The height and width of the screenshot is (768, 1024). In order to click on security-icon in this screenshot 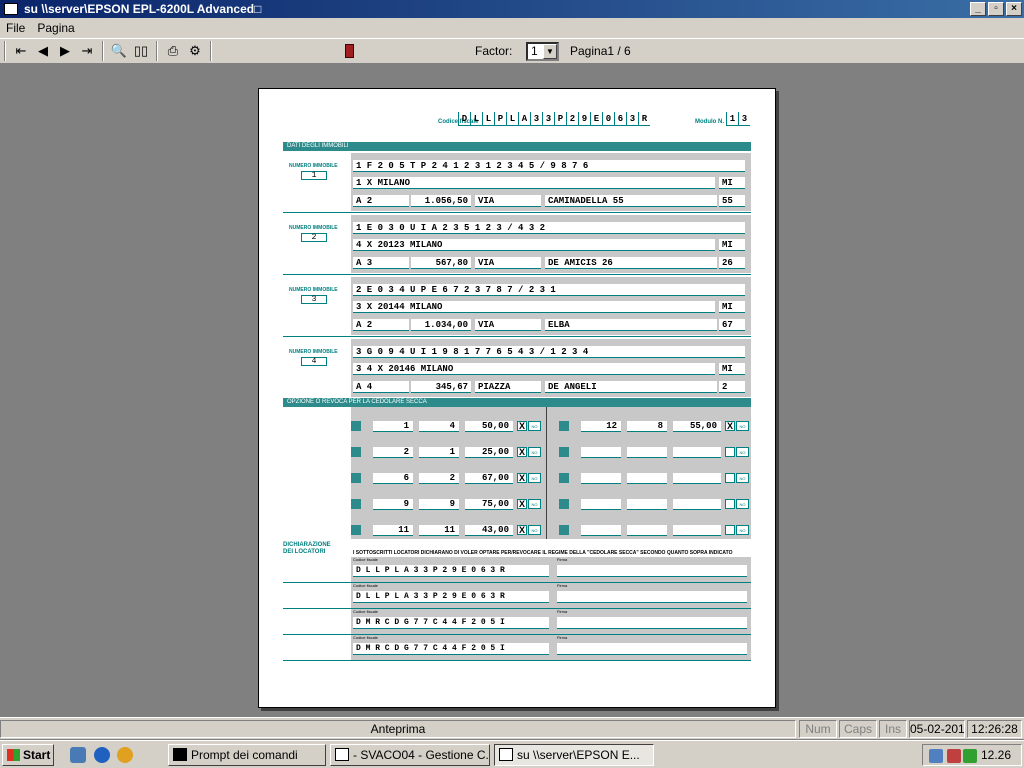, I will do `click(970, 756)`.